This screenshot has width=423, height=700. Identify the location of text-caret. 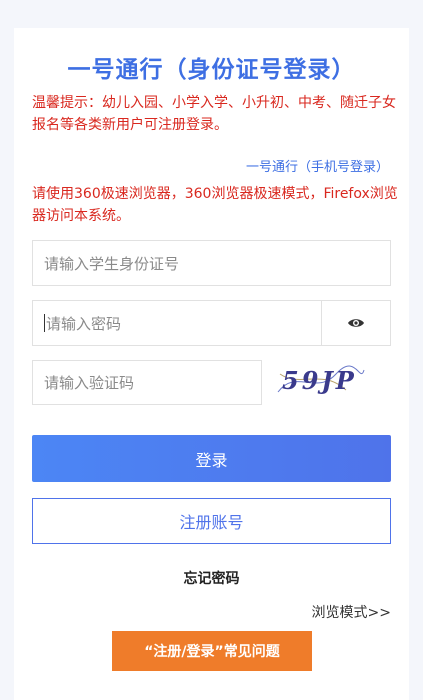
(44, 323).